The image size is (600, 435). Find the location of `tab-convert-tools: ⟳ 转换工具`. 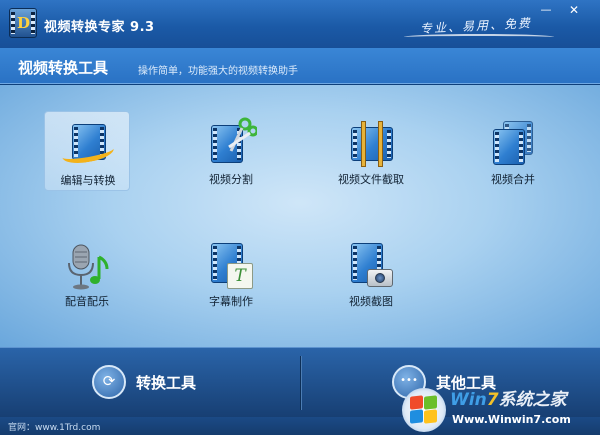

tab-convert-tools: ⟳ 转换工具 is located at coordinates (172, 383).